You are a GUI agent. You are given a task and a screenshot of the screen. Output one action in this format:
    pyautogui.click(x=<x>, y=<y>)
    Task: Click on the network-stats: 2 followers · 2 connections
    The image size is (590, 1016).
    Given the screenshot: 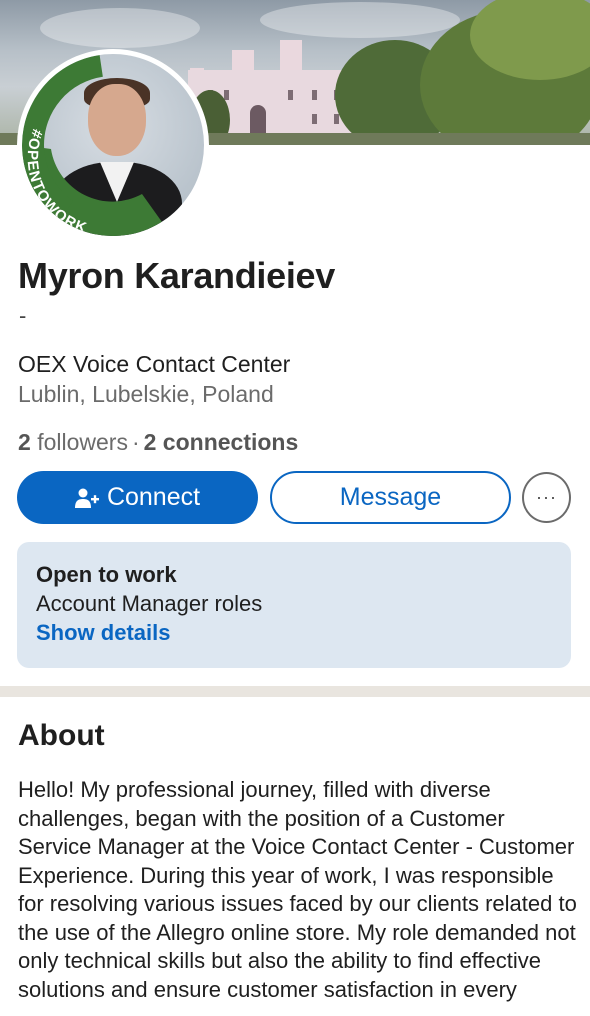 What is the action you would take?
    pyautogui.click(x=158, y=442)
    